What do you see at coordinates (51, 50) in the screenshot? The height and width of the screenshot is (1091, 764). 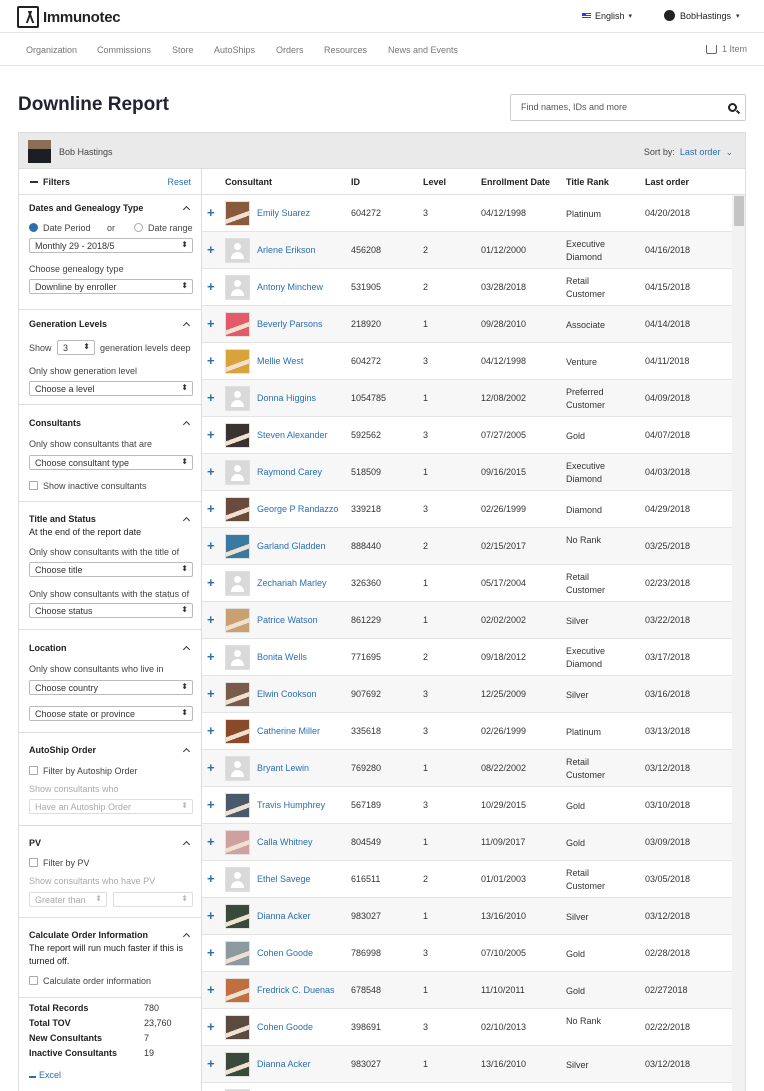 I see `nav-organization: Organization` at bounding box center [51, 50].